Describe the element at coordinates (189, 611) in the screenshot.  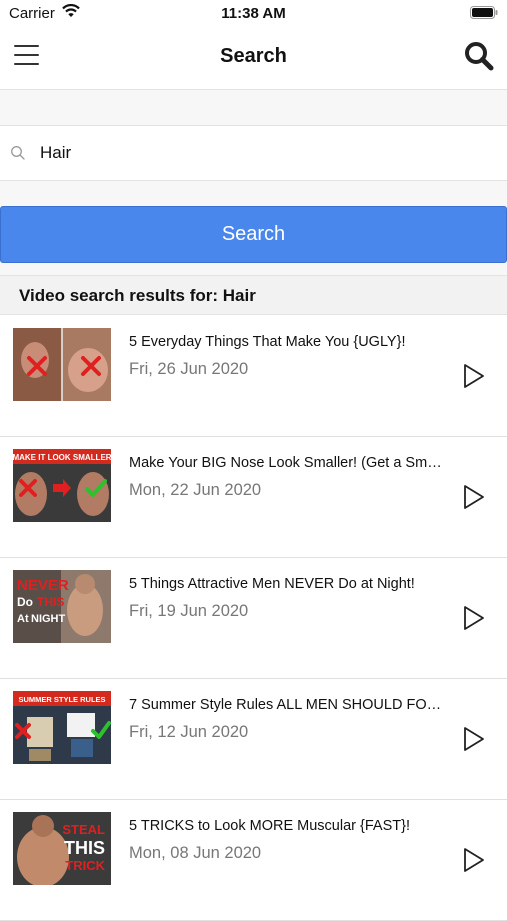
I see `video-date: Fri, 19 Jun 2020` at that location.